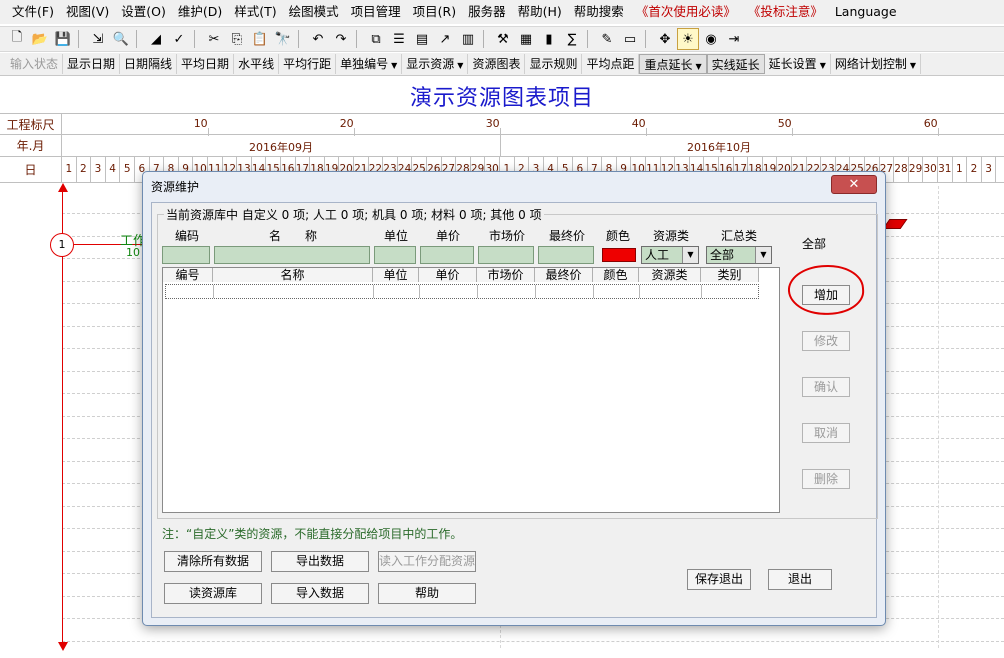 This screenshot has width=1004, height=658. Describe the element at coordinates (149, 64) in the screenshot. I see `toolbar2-button: 日期隔线` at that location.